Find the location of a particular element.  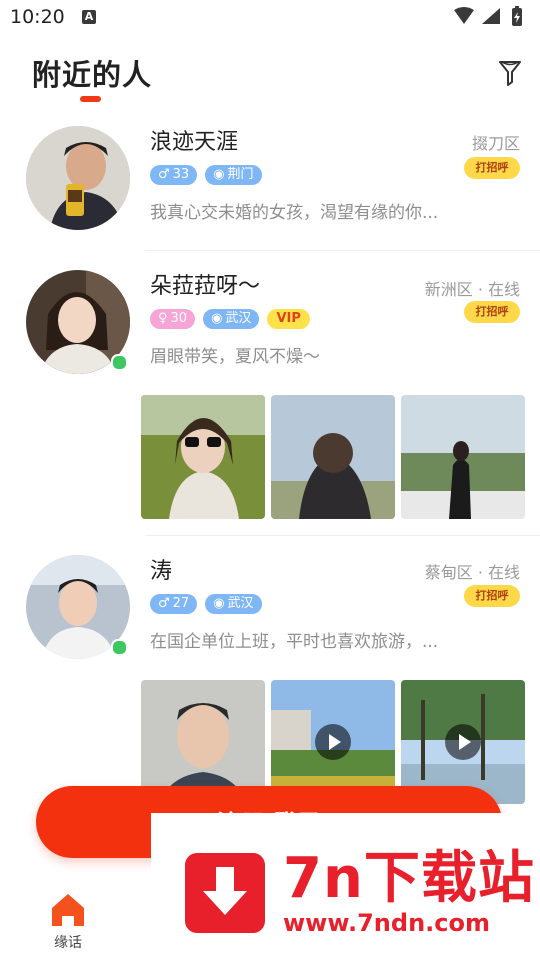

watermark-url: www.7ndn.com is located at coordinates (386, 923).